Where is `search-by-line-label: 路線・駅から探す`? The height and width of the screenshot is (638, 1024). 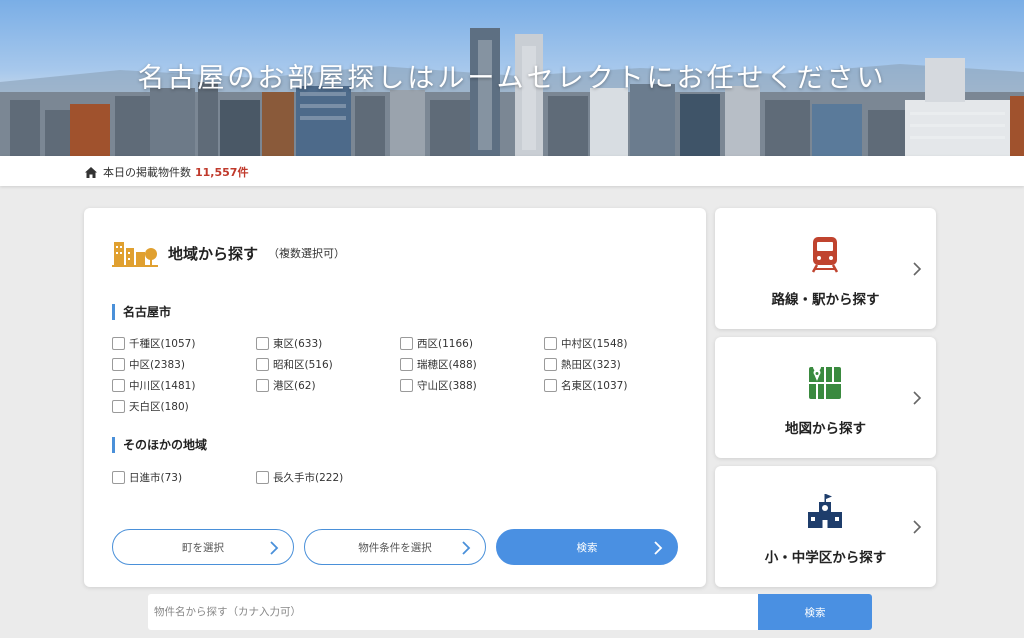 search-by-line-label: 路線・駅から探す is located at coordinates (825, 300).